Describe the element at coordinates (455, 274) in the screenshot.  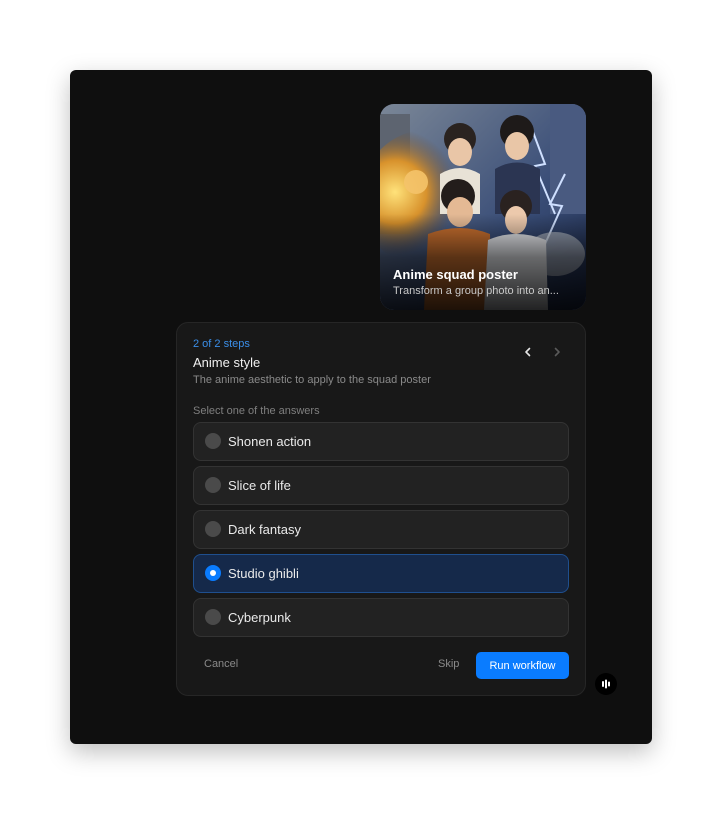
I see `card-title: Anime squad poster` at that location.